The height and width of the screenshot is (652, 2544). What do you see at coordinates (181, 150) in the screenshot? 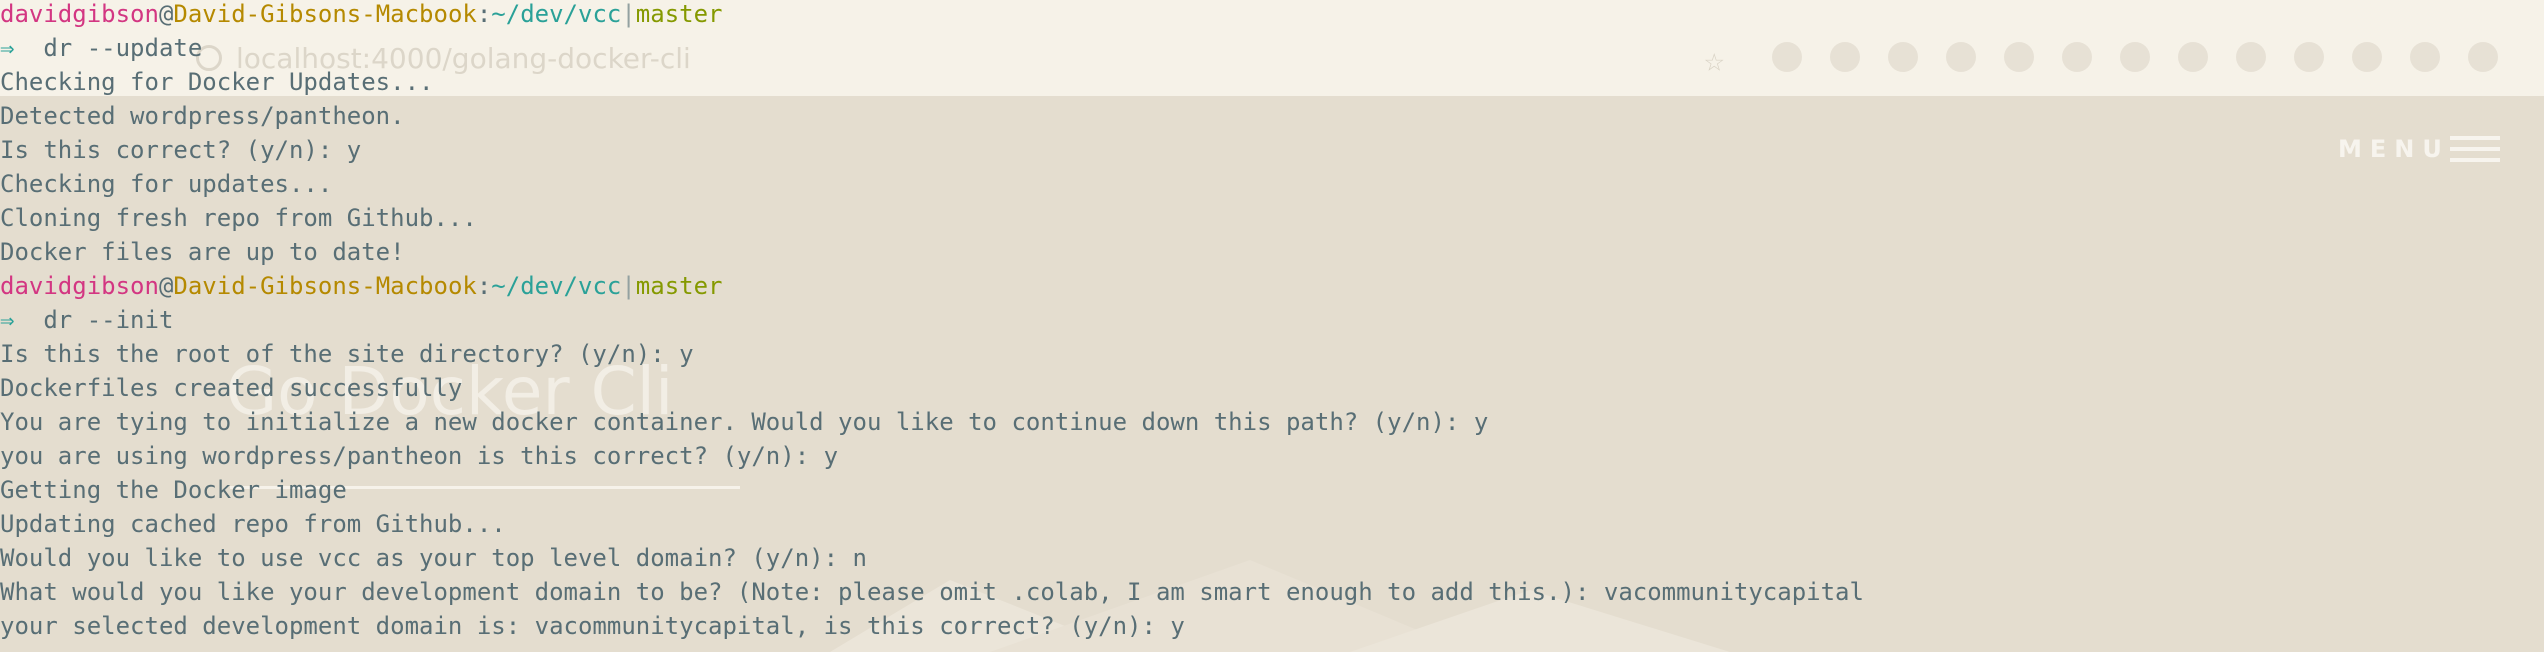
I see `output-line: Is this correct? (y/n): y` at bounding box center [181, 150].